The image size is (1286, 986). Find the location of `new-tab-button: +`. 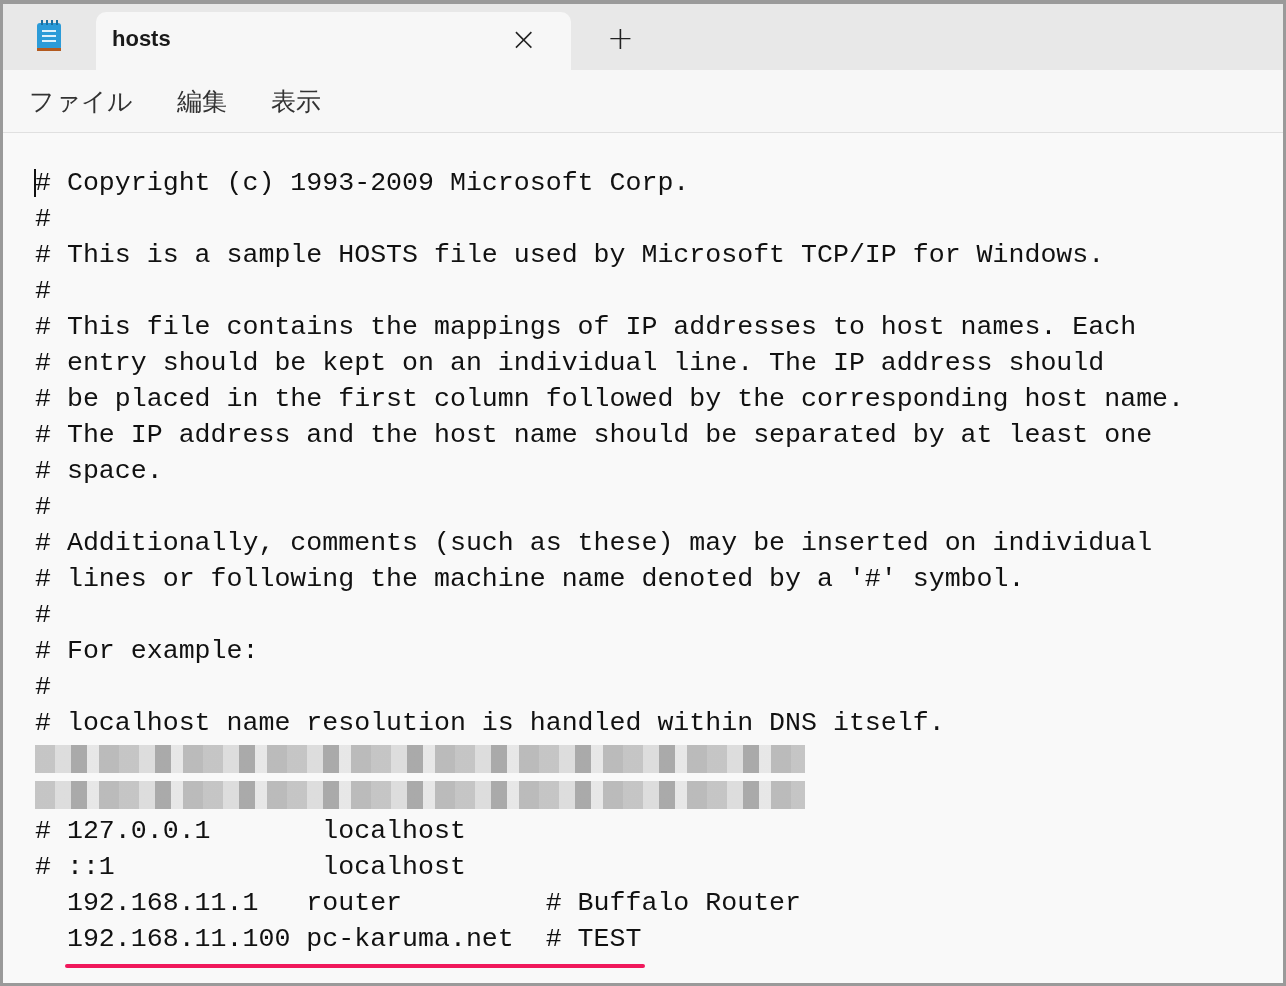

new-tab-button: + is located at coordinates (620, 38).